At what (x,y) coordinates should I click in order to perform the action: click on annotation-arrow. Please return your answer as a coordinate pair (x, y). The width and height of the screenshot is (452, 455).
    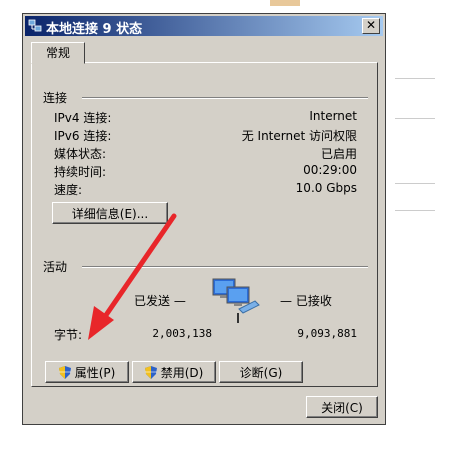
    Looking at the image, I should click on (132, 276).